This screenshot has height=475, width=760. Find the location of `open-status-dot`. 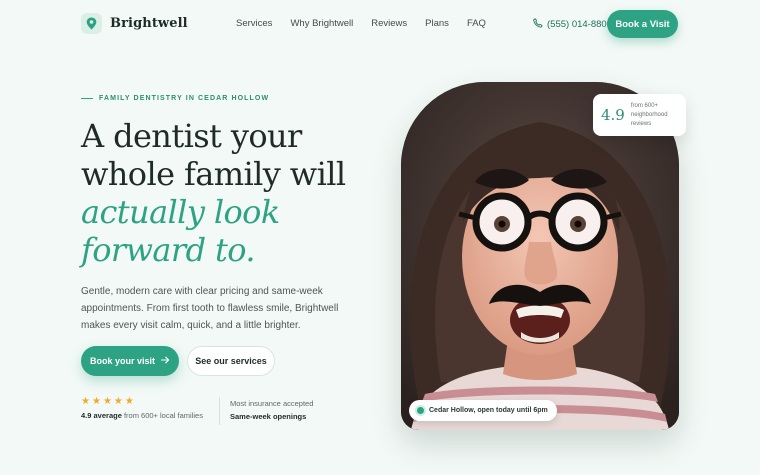

open-status-dot is located at coordinates (420, 410).